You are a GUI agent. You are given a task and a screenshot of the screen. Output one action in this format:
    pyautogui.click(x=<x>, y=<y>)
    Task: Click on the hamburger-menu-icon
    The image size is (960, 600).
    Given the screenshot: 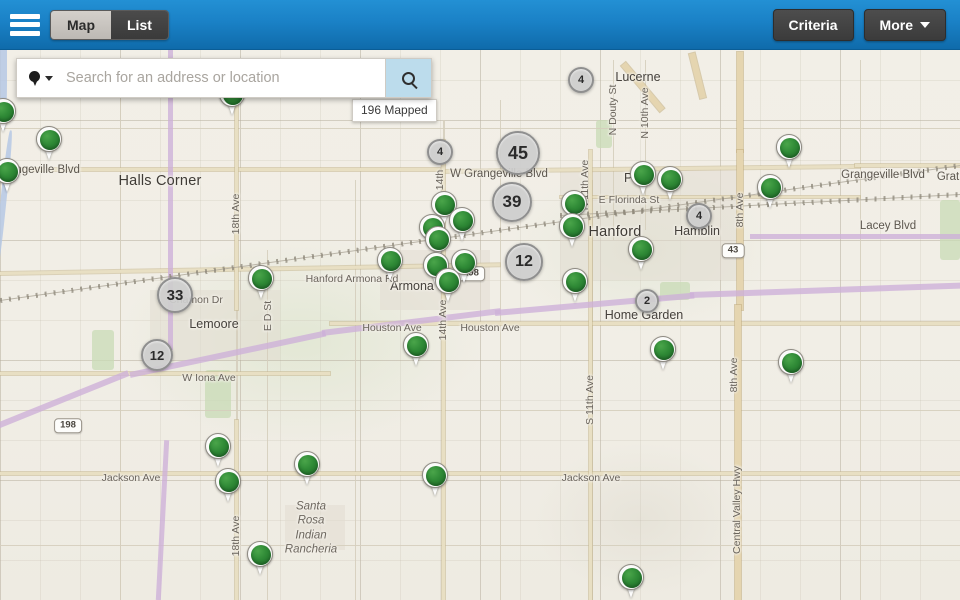 What is the action you would take?
    pyautogui.click(x=25, y=24)
    